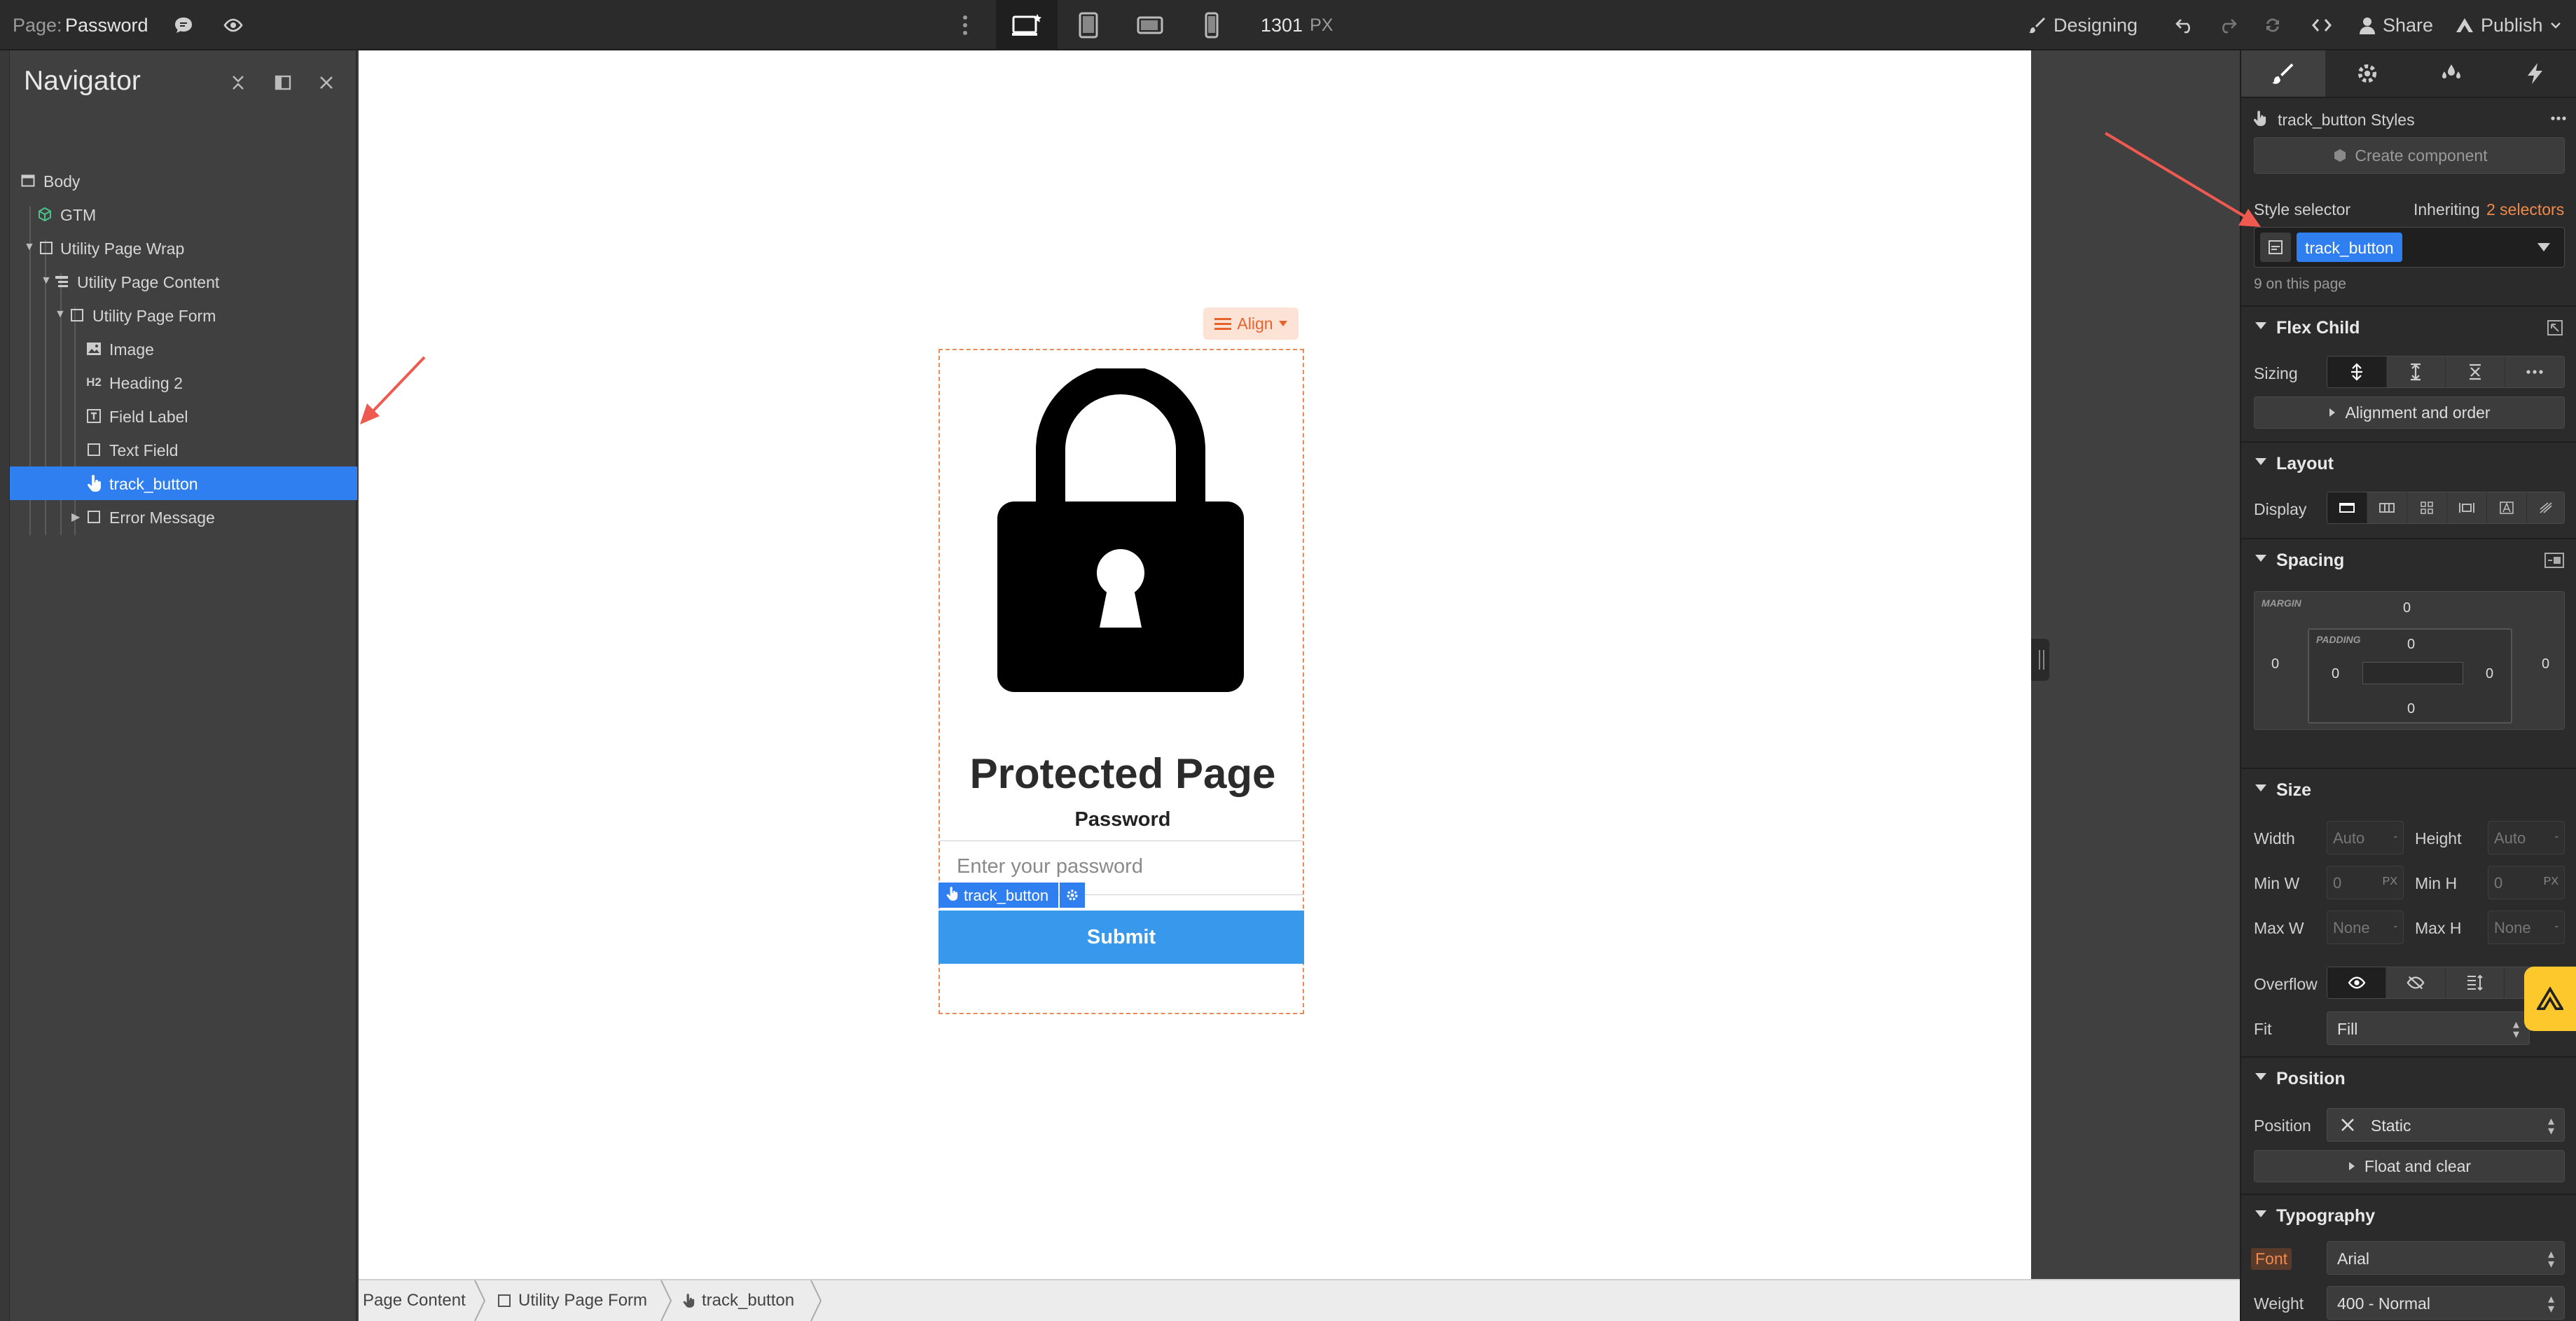 The height and width of the screenshot is (1321, 2576). I want to click on breadcrumb-item-track-button: track_button, so click(738, 1300).